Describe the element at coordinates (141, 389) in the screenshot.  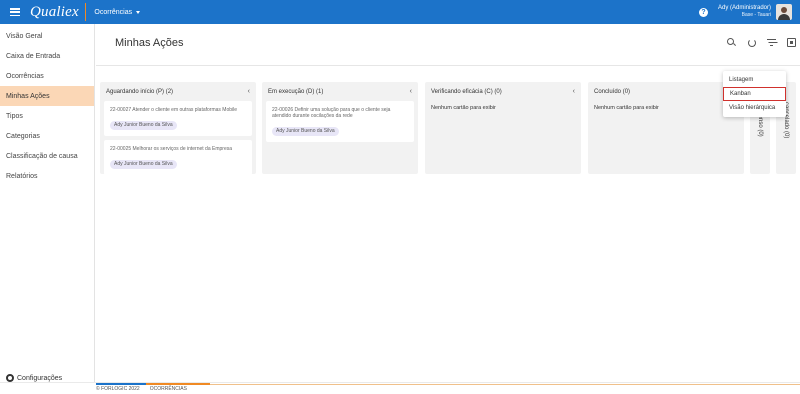
I see `footer-text: © FORLOGIC 2022 OCORRÊNCIAS` at that location.